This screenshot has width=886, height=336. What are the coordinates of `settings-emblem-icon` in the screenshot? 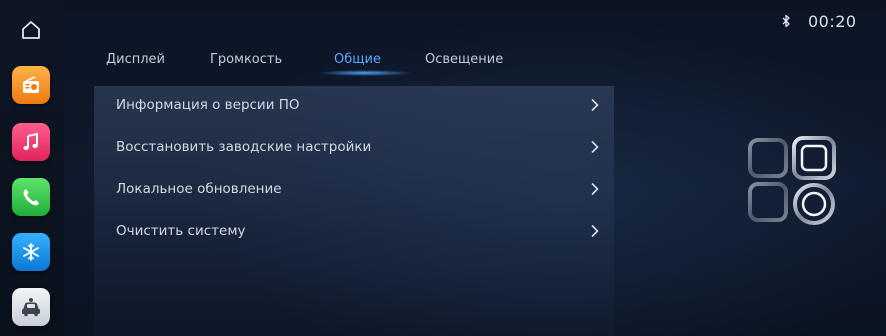 It's located at (792, 180).